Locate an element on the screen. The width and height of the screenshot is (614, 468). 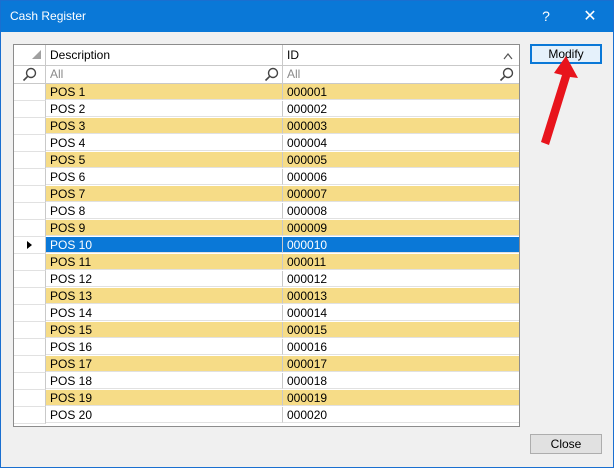
table-row: POS 11 000011 is located at coordinates (266, 262).